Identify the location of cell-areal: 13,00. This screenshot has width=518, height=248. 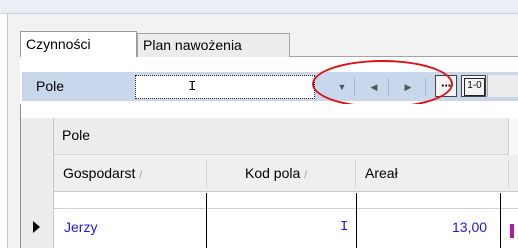
(469, 227).